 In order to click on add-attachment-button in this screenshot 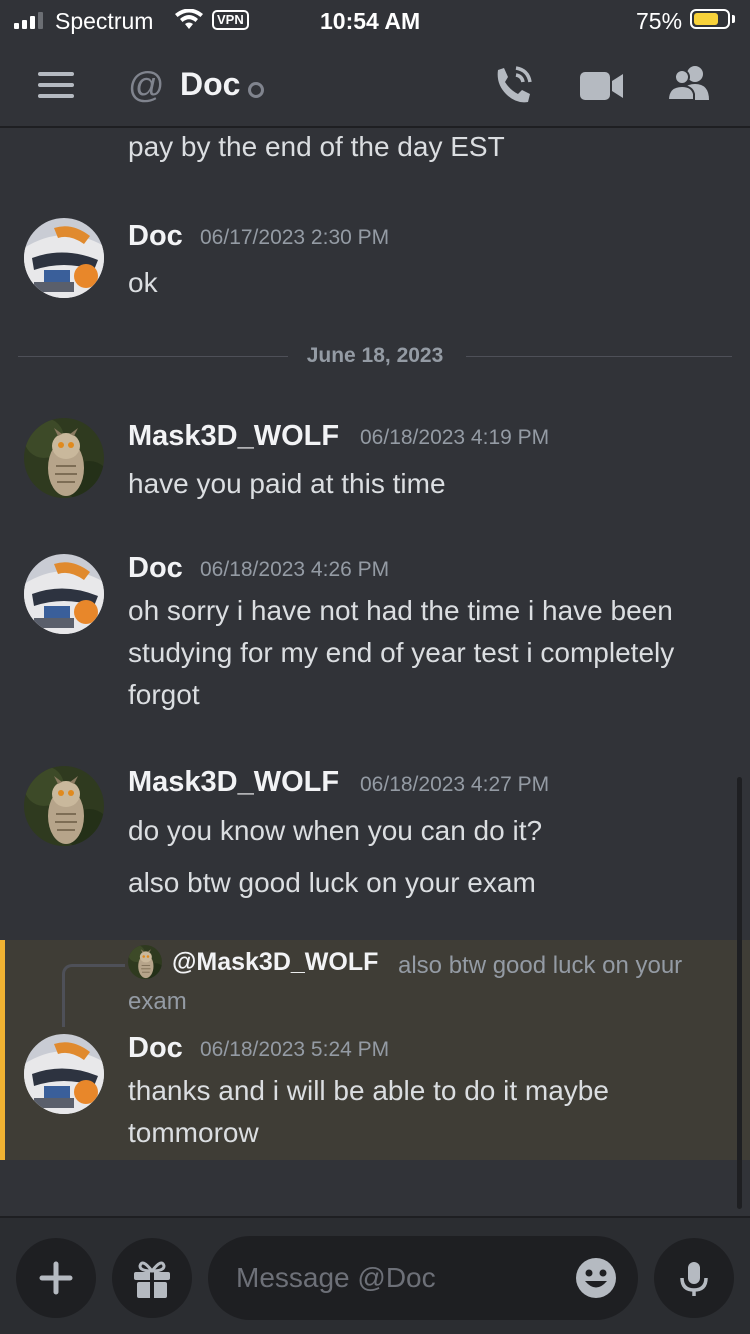, I will do `click(56, 1278)`.